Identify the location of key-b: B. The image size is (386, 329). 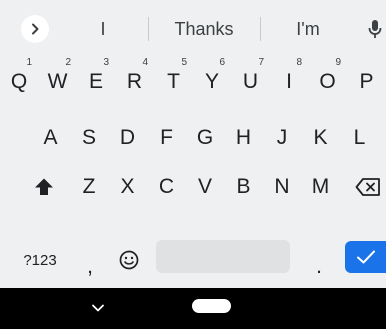
(243, 187).